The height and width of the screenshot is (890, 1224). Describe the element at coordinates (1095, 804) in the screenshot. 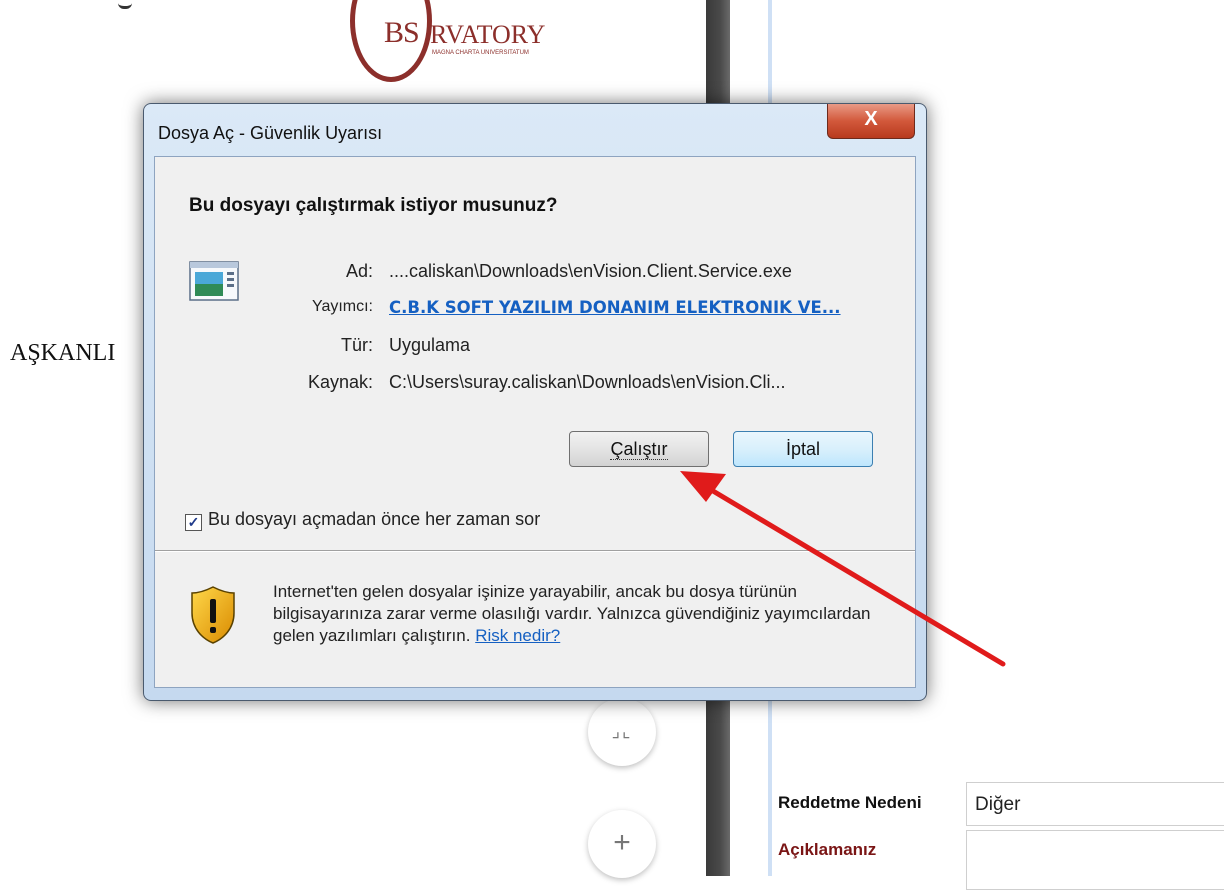

I see `reddetme-select: Diğer` at that location.